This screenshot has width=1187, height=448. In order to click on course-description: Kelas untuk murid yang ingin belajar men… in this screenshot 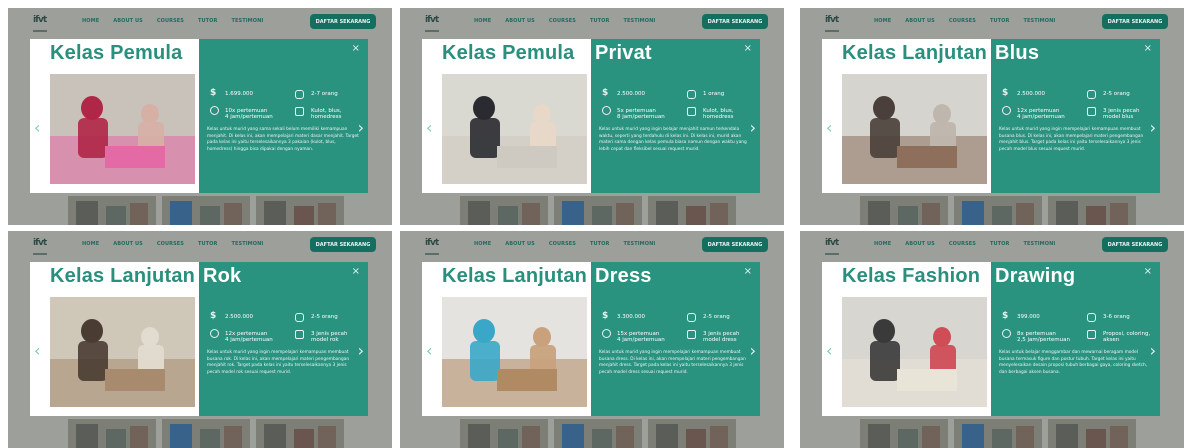, I will do `click(673, 139)`.